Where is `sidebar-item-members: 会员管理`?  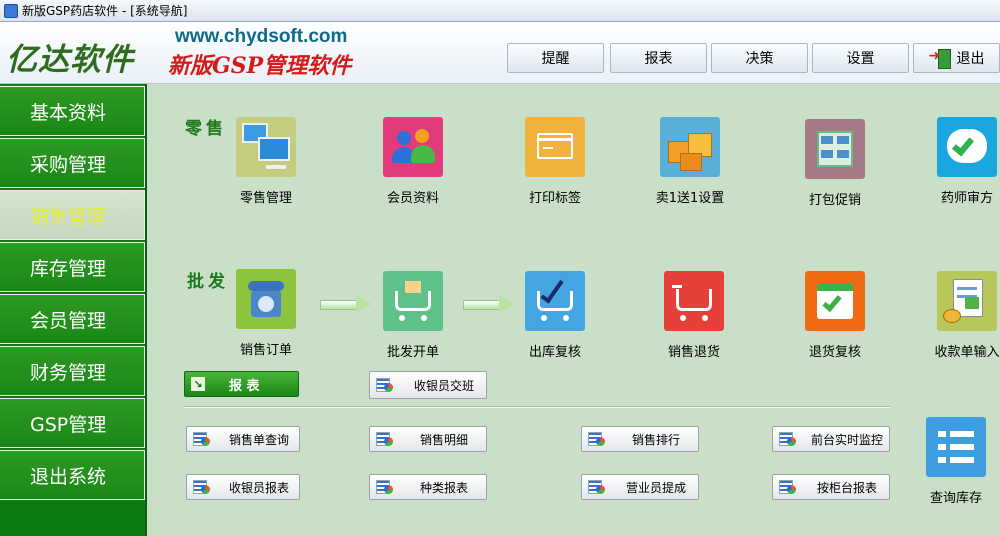
sidebar-item-members: 会员管理 is located at coordinates (72, 319).